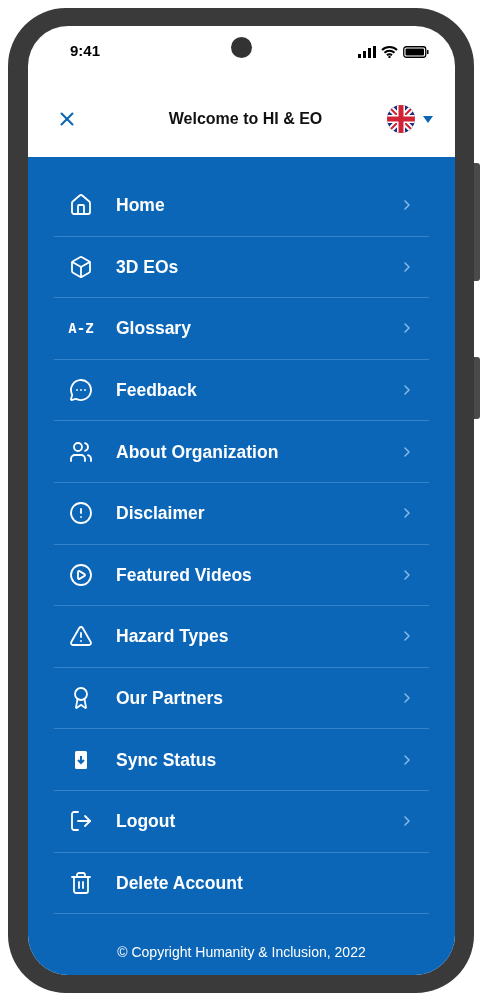 This screenshot has height=1001, width=480. Describe the element at coordinates (81, 882) in the screenshot. I see `trash-icon` at that location.